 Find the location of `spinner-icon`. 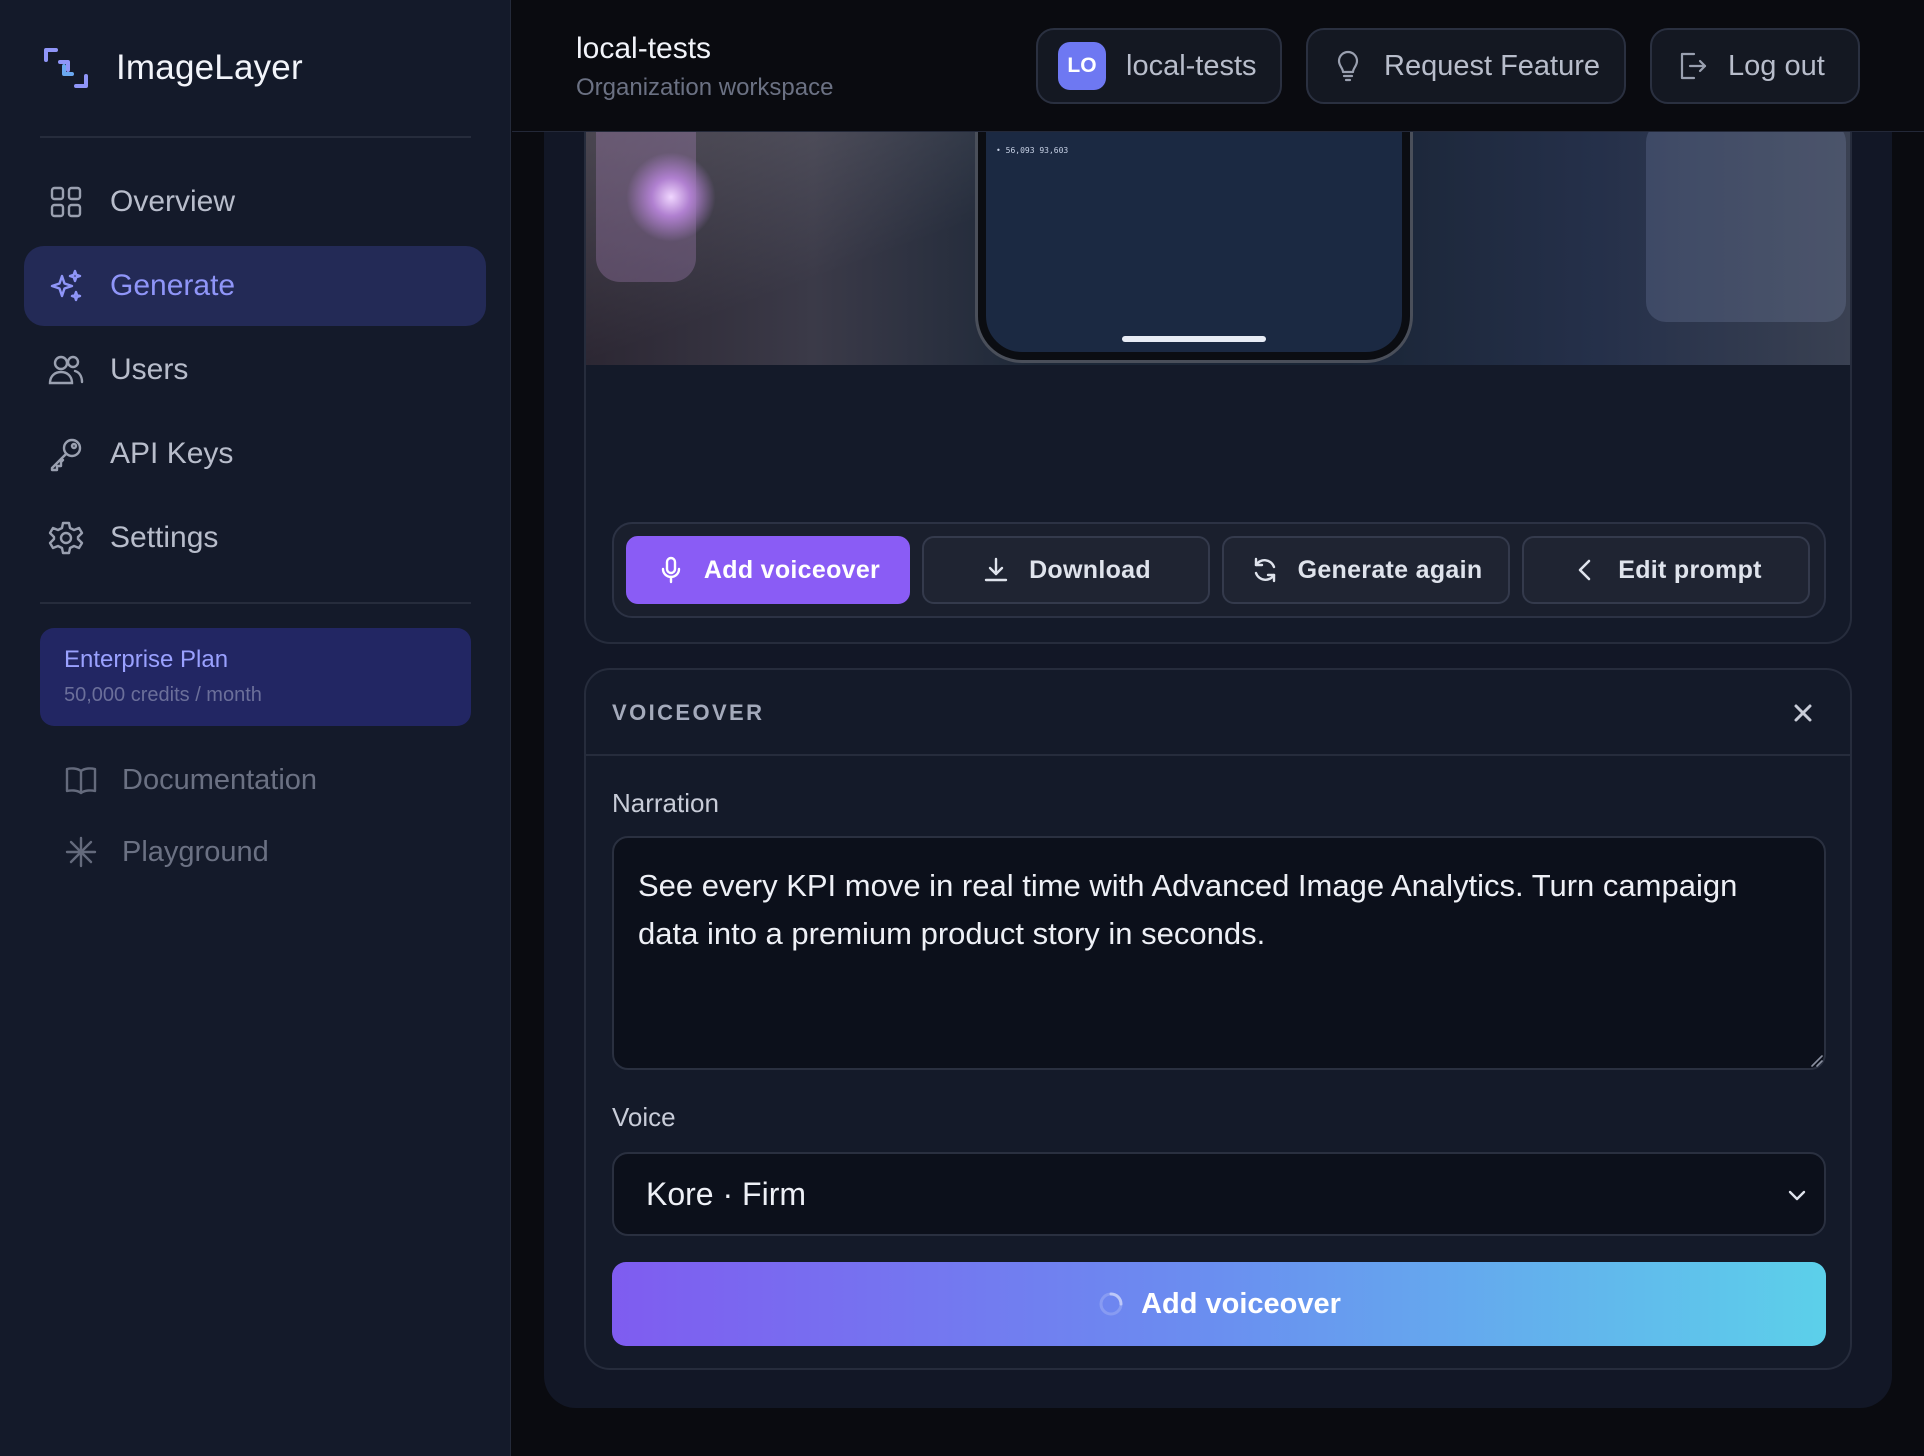

spinner-icon is located at coordinates (1111, 1304).